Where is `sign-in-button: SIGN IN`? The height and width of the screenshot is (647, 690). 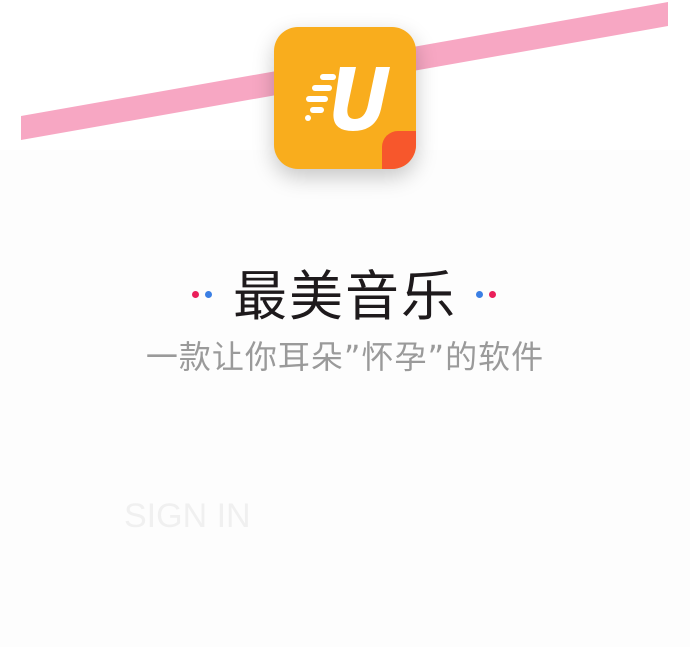
sign-in-button: SIGN IN is located at coordinates (187, 516).